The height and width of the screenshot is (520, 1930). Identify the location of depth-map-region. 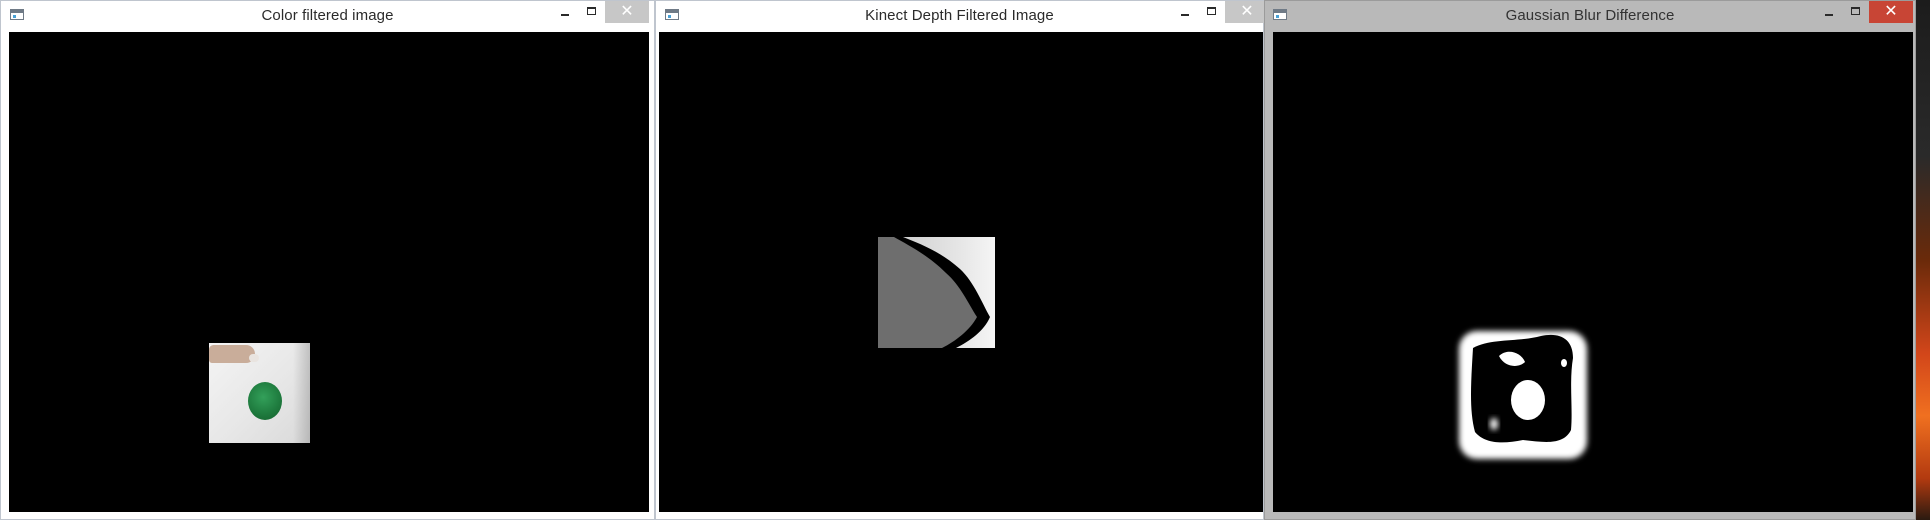
(936, 292).